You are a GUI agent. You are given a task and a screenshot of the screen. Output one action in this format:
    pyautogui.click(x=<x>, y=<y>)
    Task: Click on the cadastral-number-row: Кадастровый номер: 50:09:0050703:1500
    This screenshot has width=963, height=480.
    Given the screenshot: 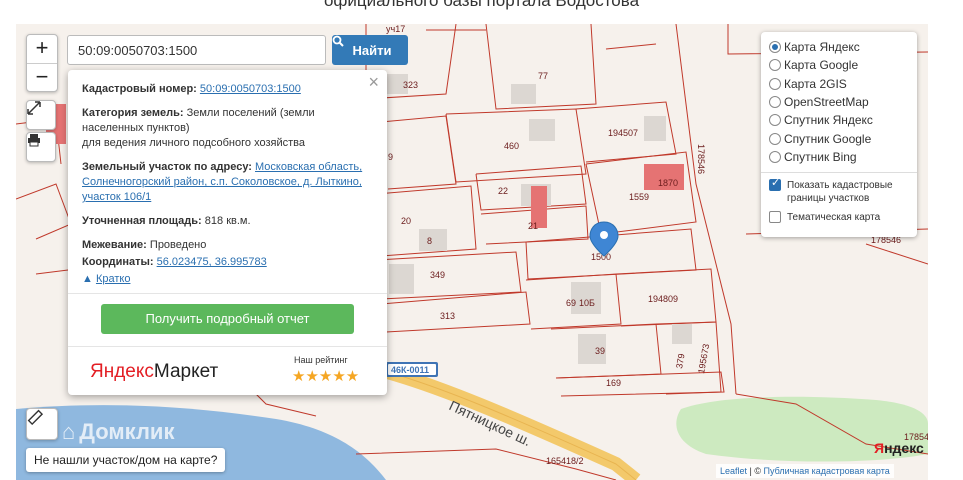 What is the action you would take?
    pyautogui.click(x=227, y=89)
    